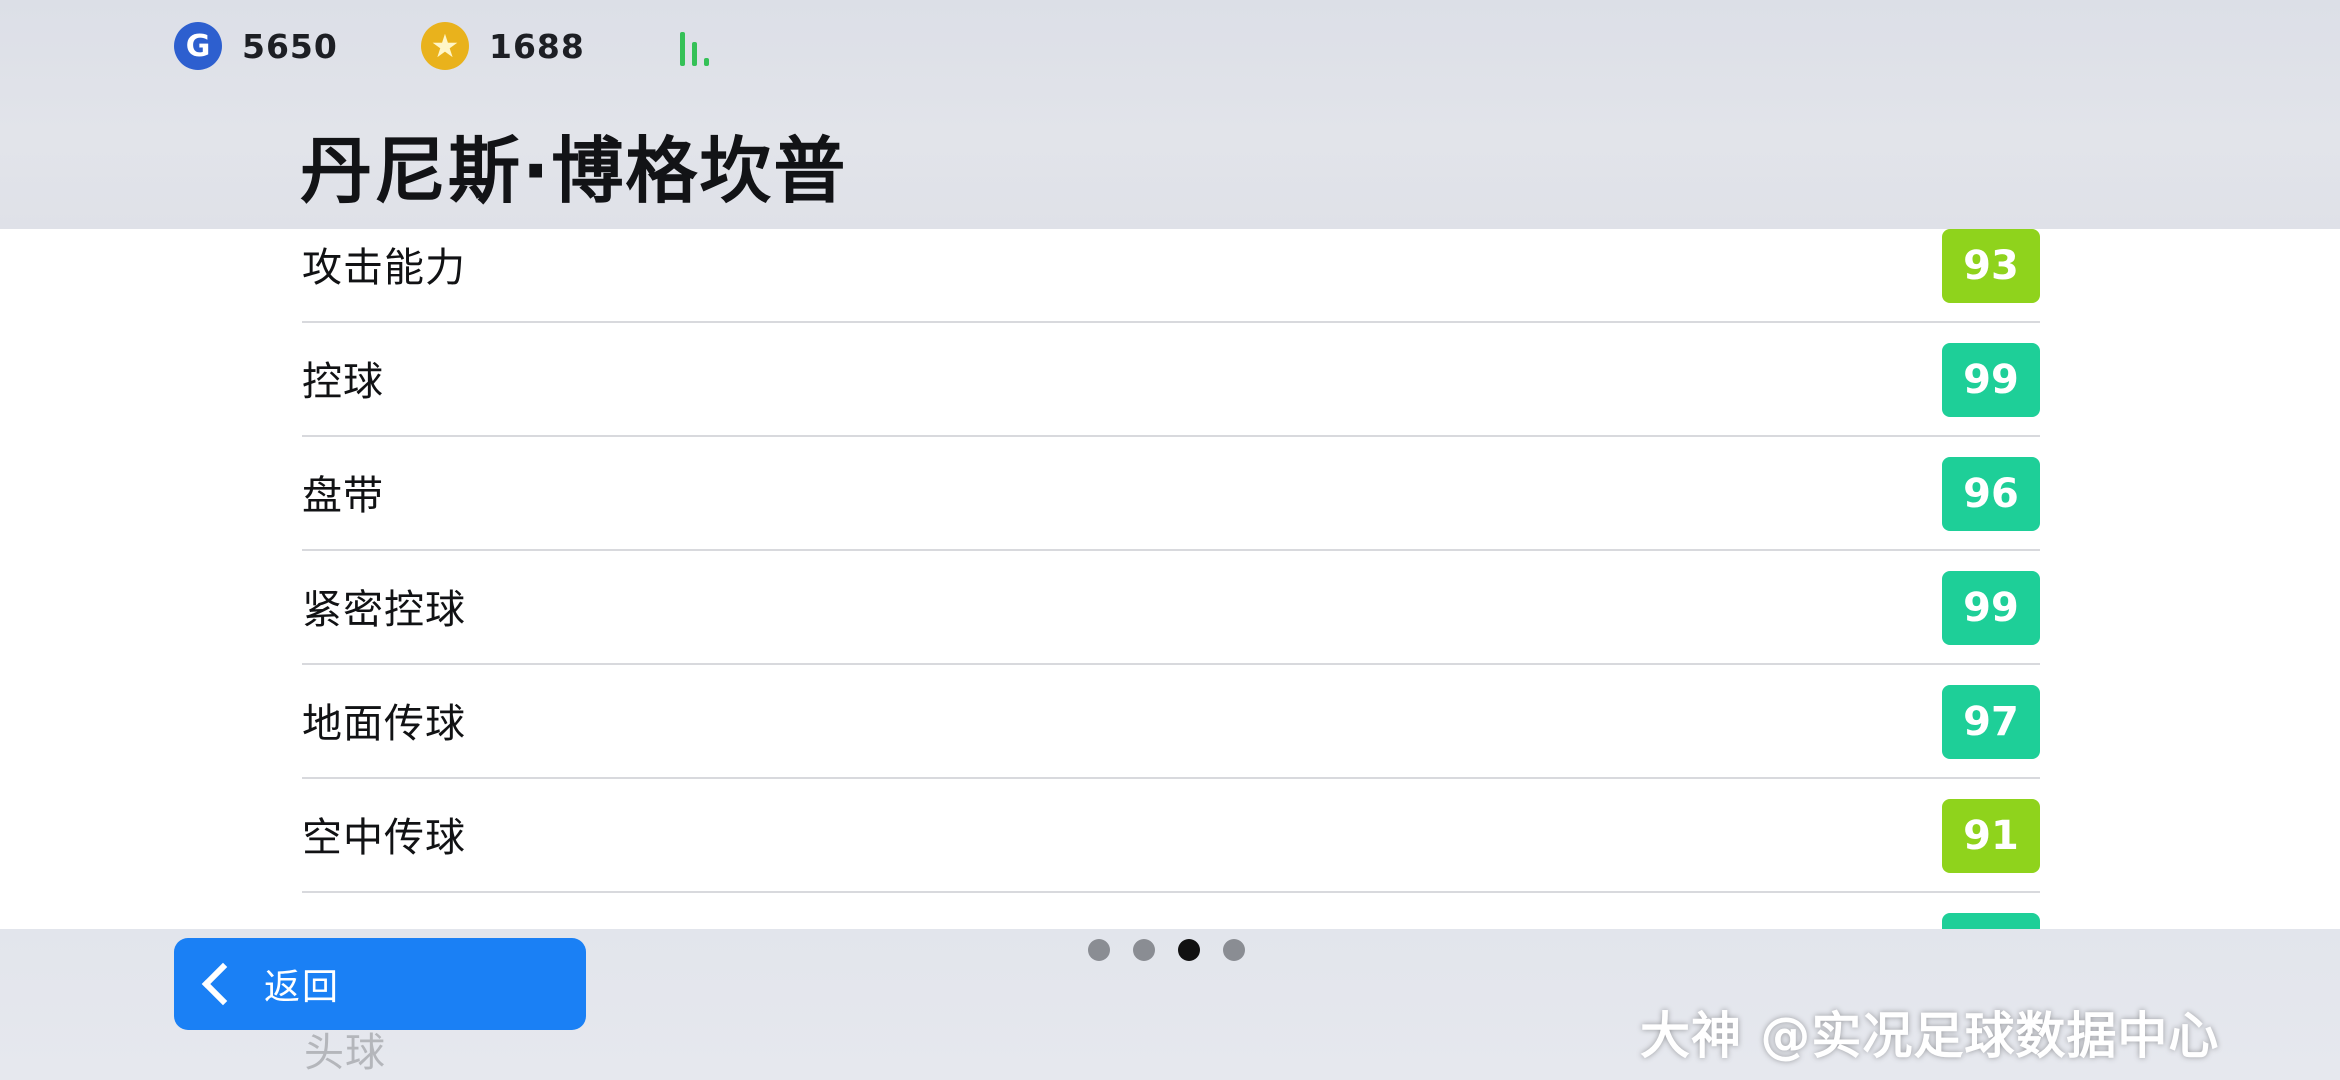  I want to click on attribute-label: 空中传球, so click(384, 838).